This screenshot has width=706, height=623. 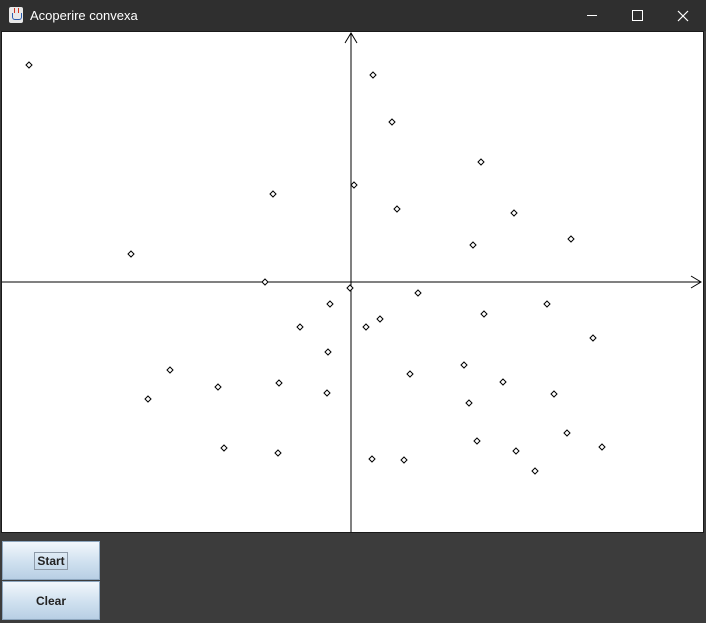 I want to click on start-label: Start, so click(x=51, y=560).